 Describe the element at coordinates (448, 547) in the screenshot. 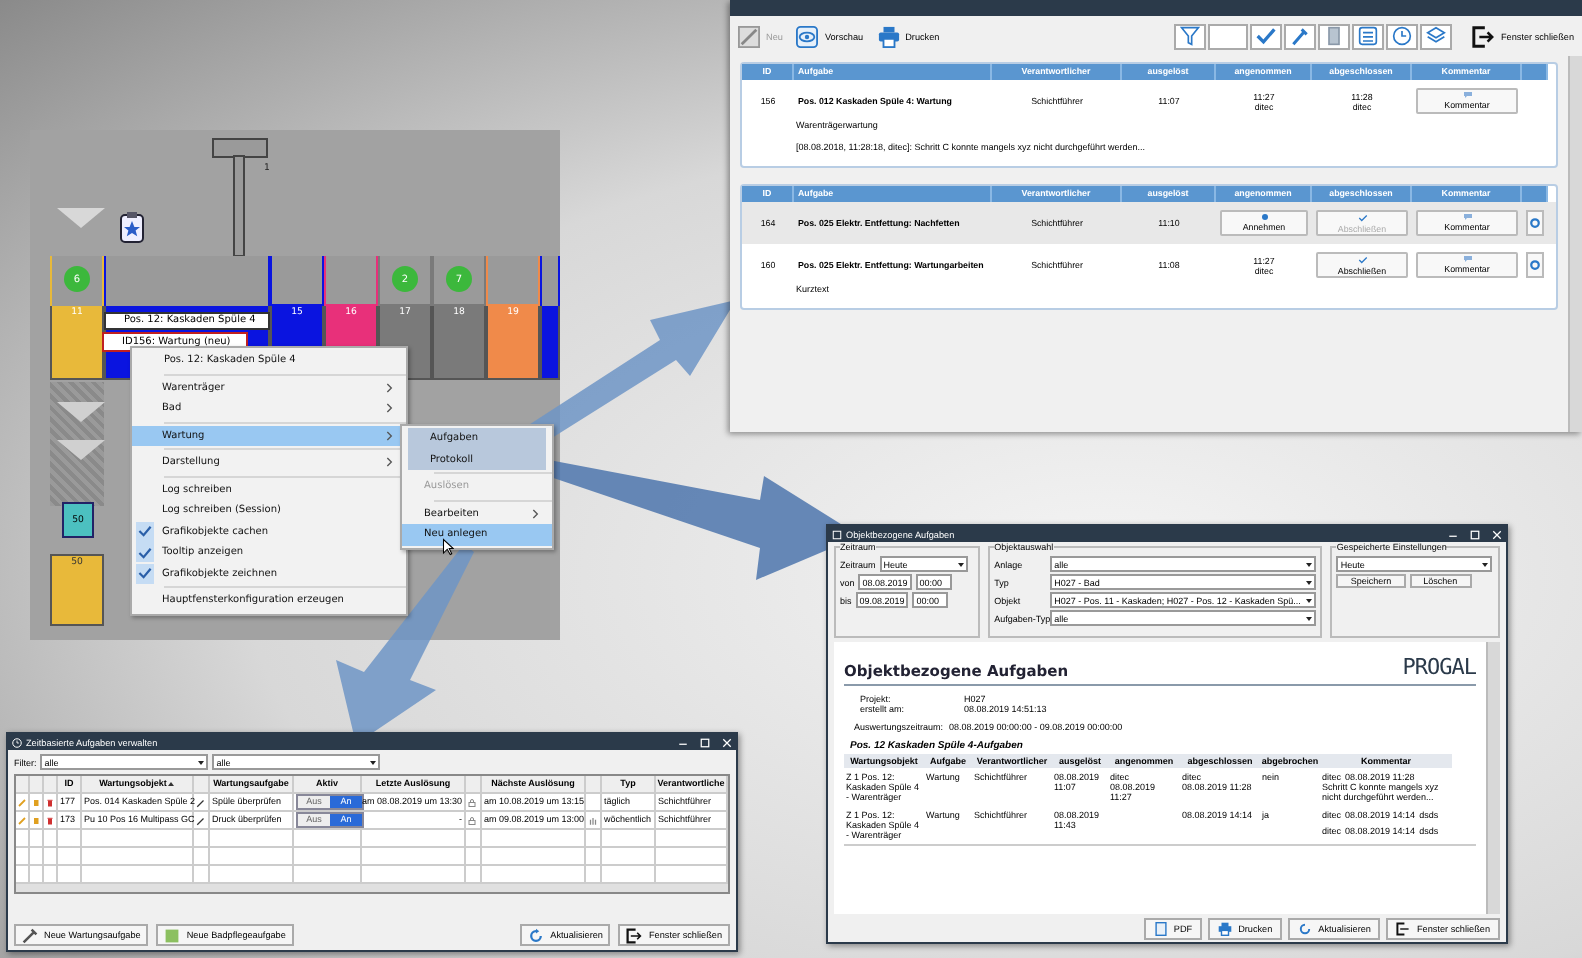

I see `mouse-cursor-icon` at that location.